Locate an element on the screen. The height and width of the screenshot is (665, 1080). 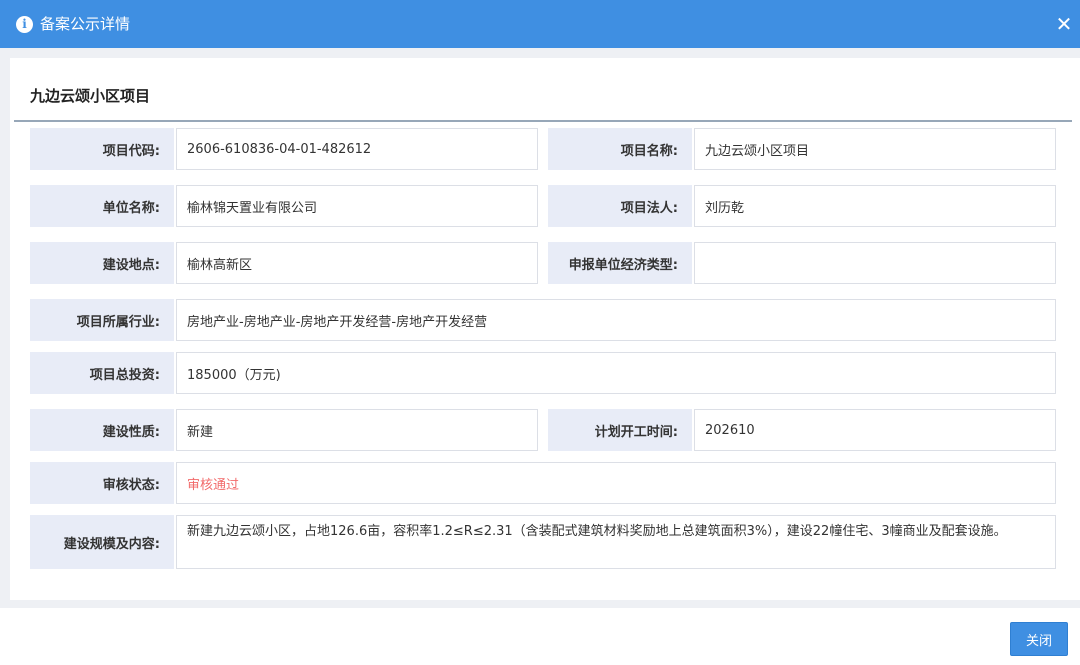
value-project-code: 2606-610836-04-01-482612 is located at coordinates (357, 149).